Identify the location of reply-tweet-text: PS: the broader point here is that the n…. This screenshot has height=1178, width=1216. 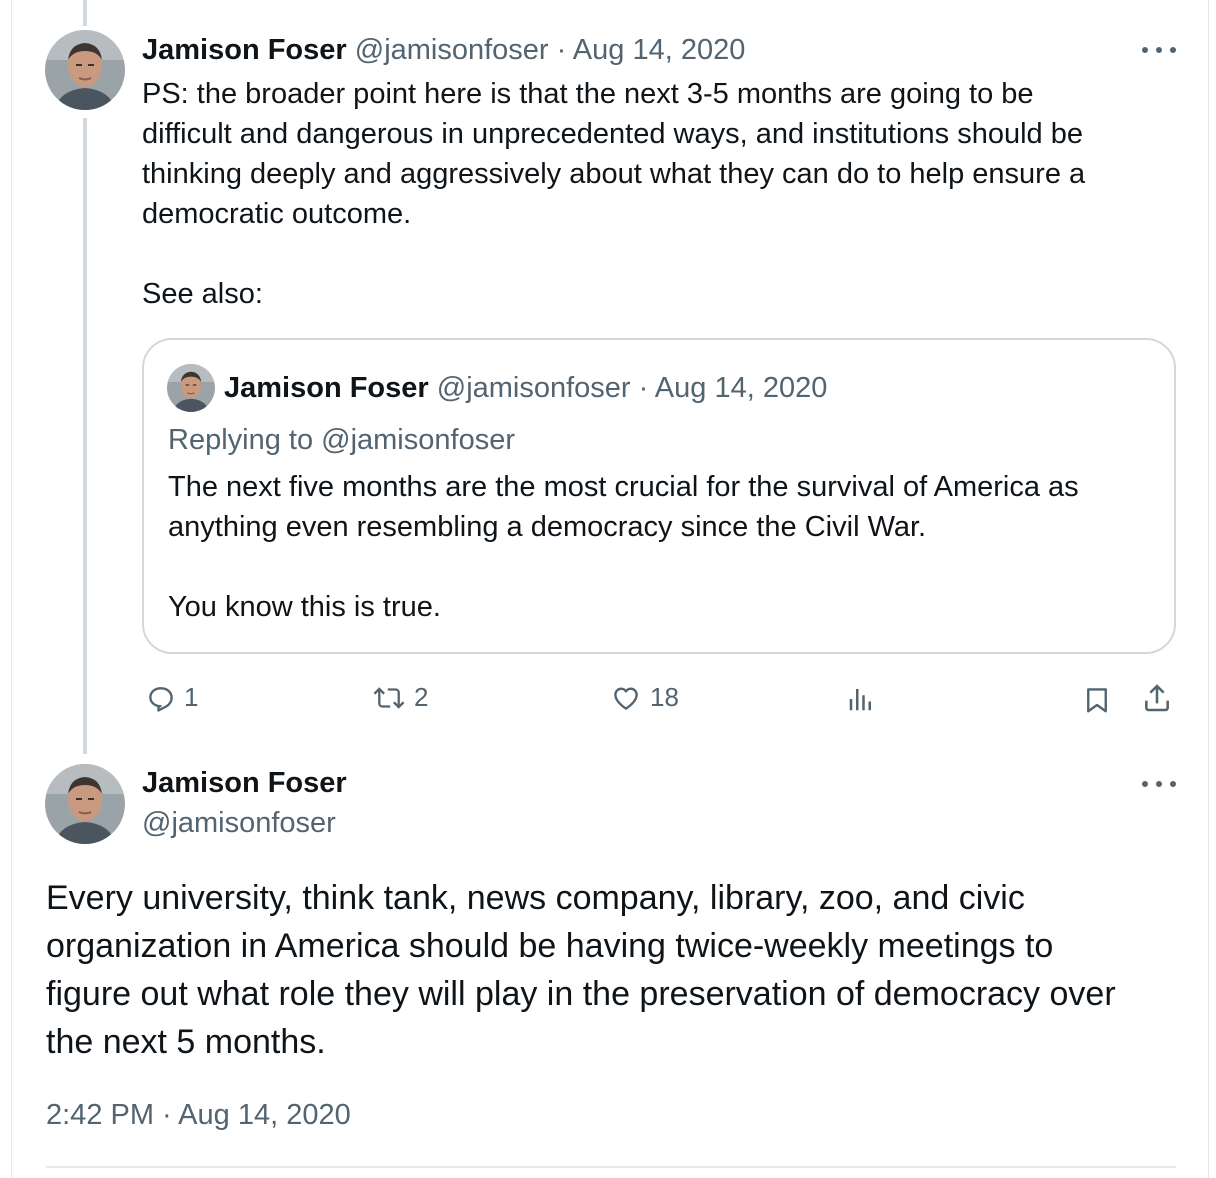
(613, 154).